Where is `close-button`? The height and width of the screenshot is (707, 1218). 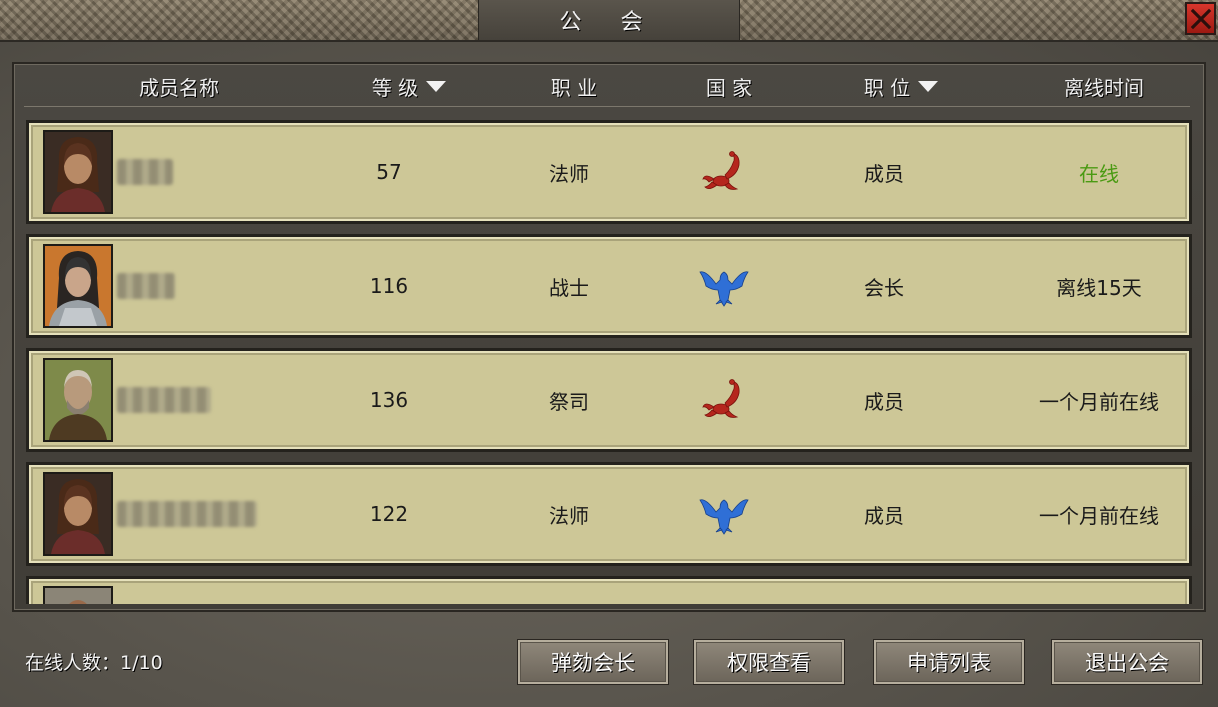 close-button is located at coordinates (1200, 18).